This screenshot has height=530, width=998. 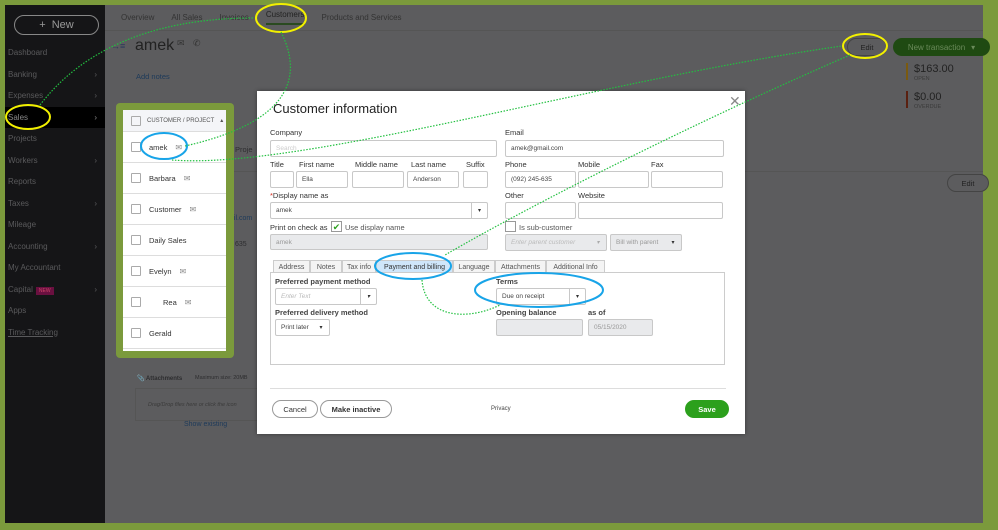 What do you see at coordinates (118, 46) in the screenshot?
I see `collapse-icon: →≡` at bounding box center [118, 46].